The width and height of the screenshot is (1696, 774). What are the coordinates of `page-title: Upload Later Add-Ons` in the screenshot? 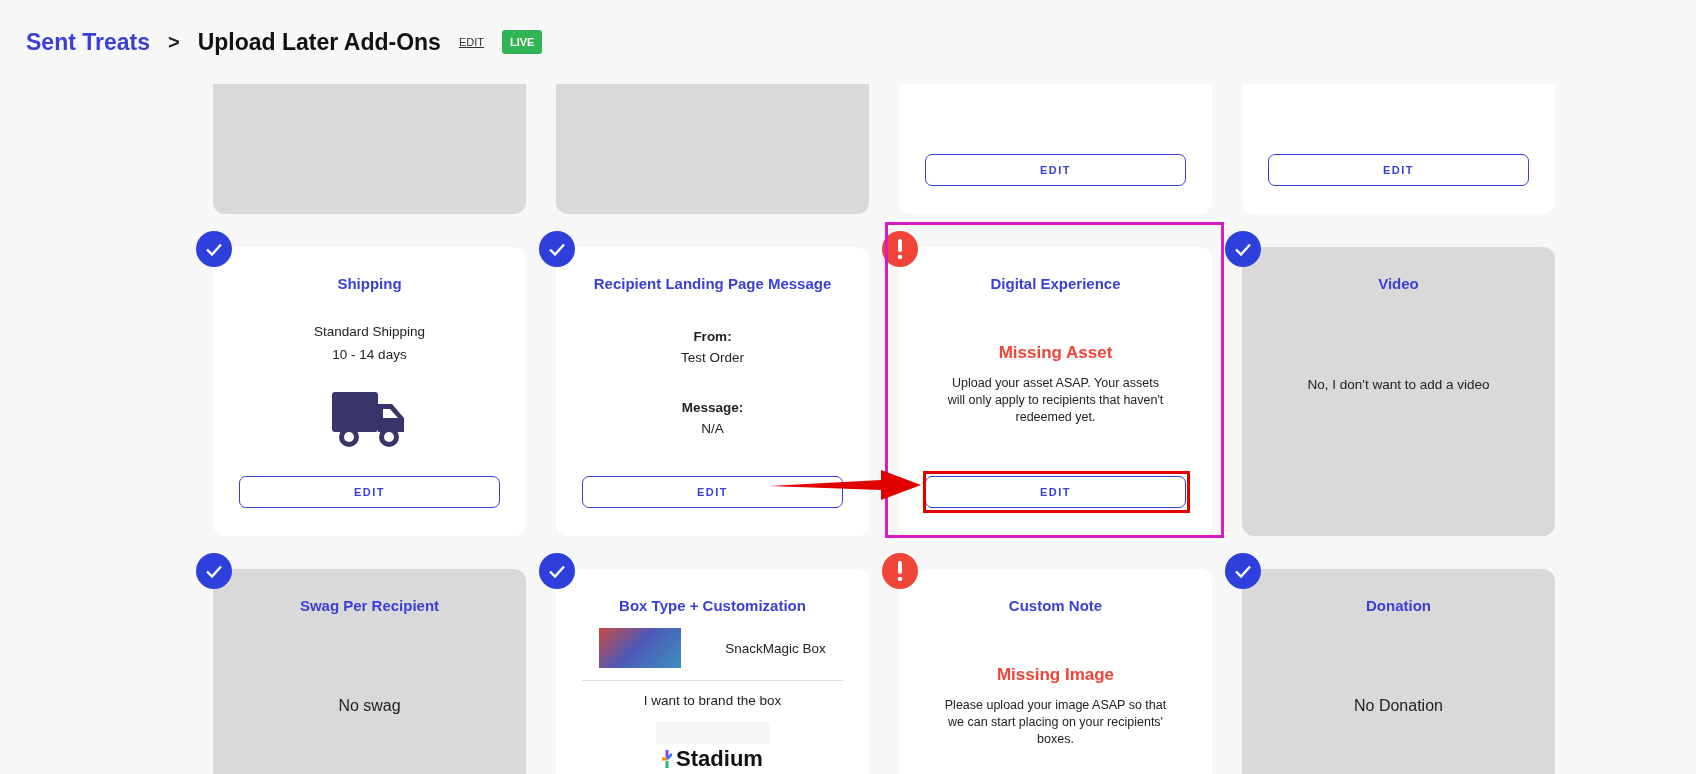 It's located at (319, 42).